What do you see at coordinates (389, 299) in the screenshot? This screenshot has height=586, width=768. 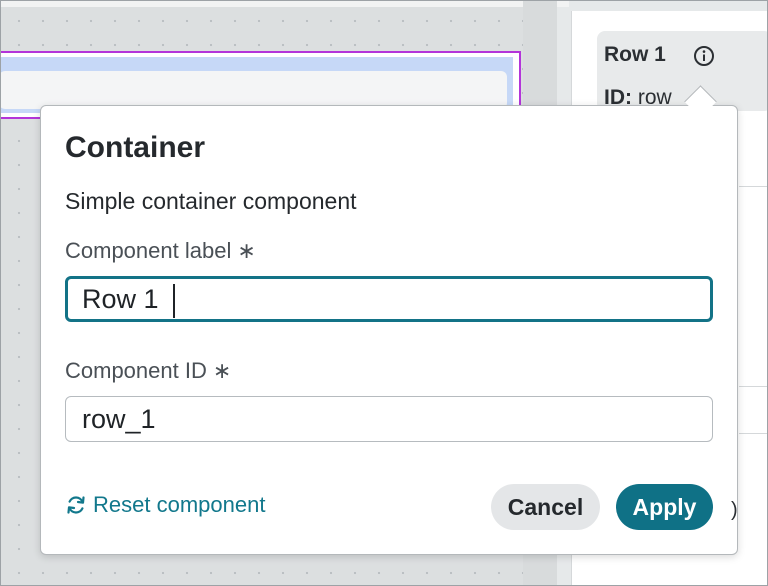 I see `component-label-input` at bounding box center [389, 299].